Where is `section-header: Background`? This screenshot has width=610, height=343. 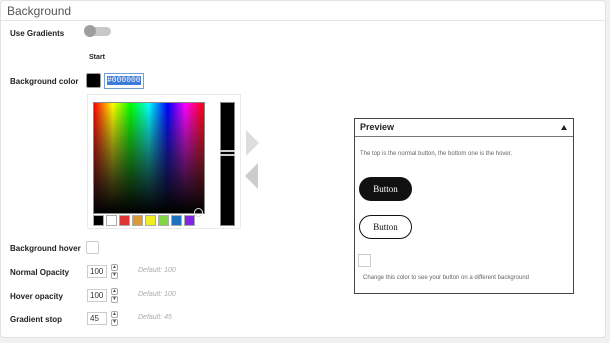 section-header: Background is located at coordinates (303, 11).